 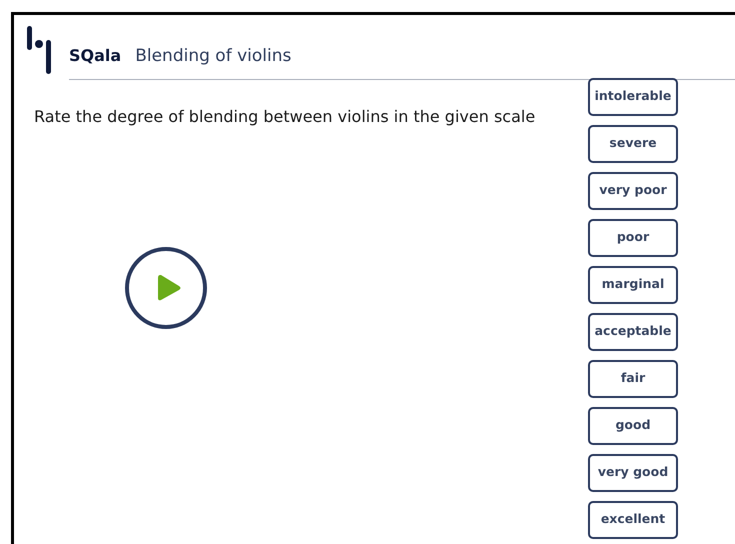 What do you see at coordinates (633, 237) in the screenshot?
I see `rating-button: poor` at bounding box center [633, 237].